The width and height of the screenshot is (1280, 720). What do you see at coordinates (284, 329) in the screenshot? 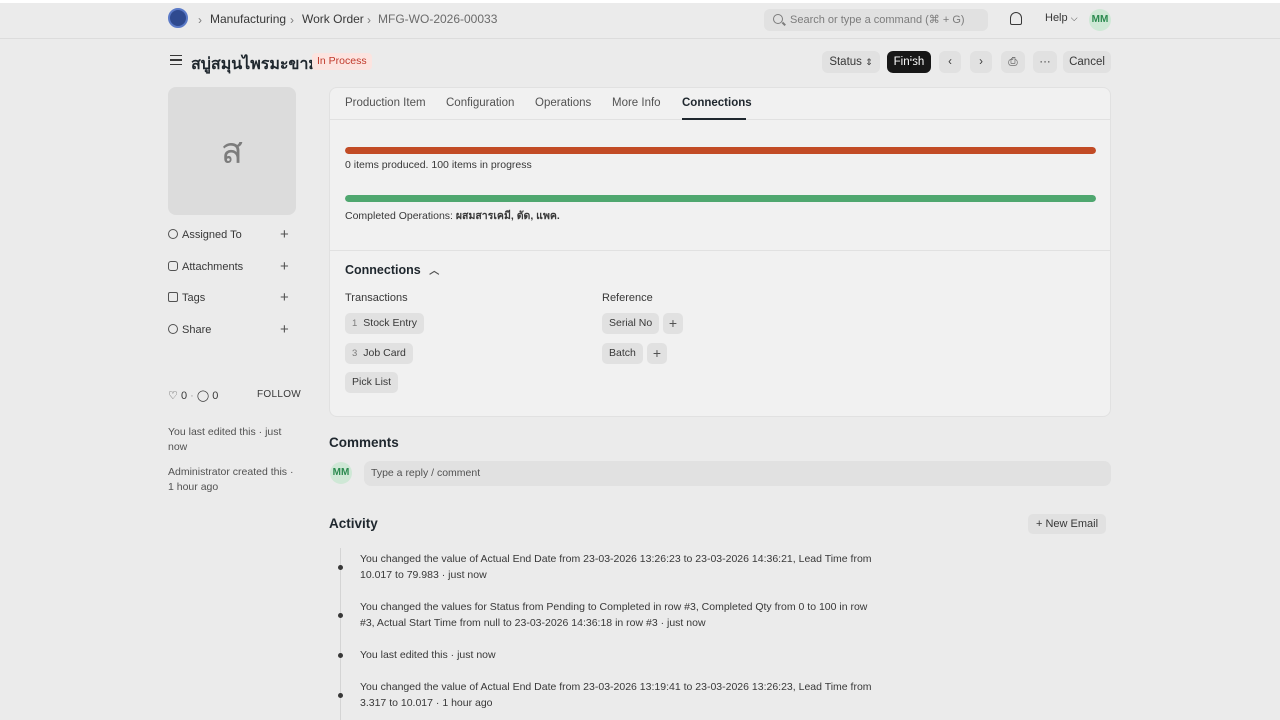
I see `add-share-icon: +` at bounding box center [284, 329].